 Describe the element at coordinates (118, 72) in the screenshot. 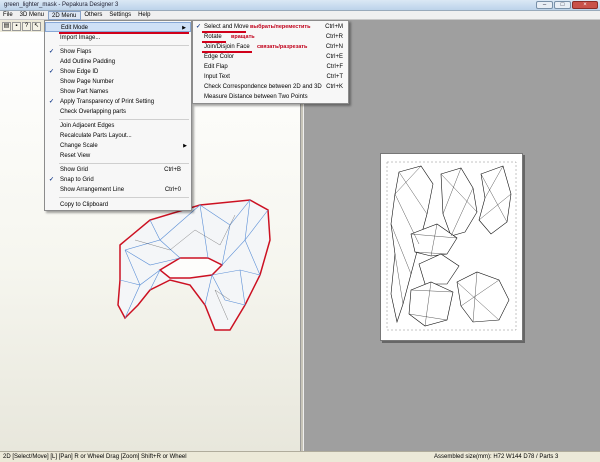

I see `menu-item-show-edge-id: ✓ Show Edge ID` at that location.